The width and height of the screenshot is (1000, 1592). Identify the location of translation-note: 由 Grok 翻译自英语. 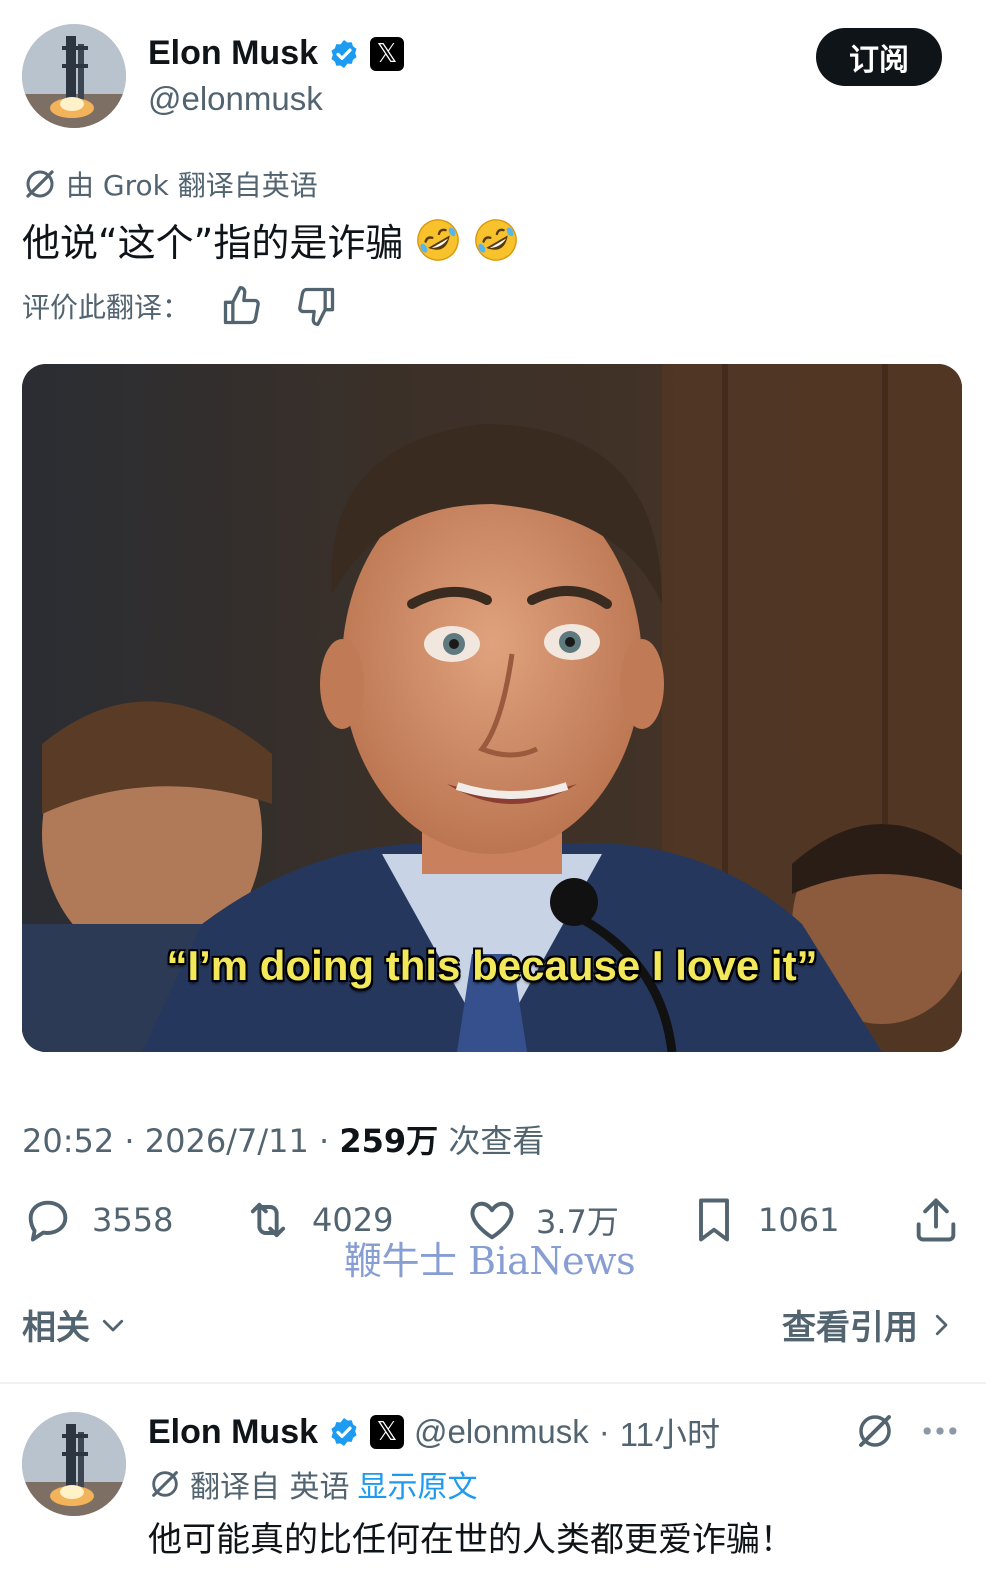
(170, 184).